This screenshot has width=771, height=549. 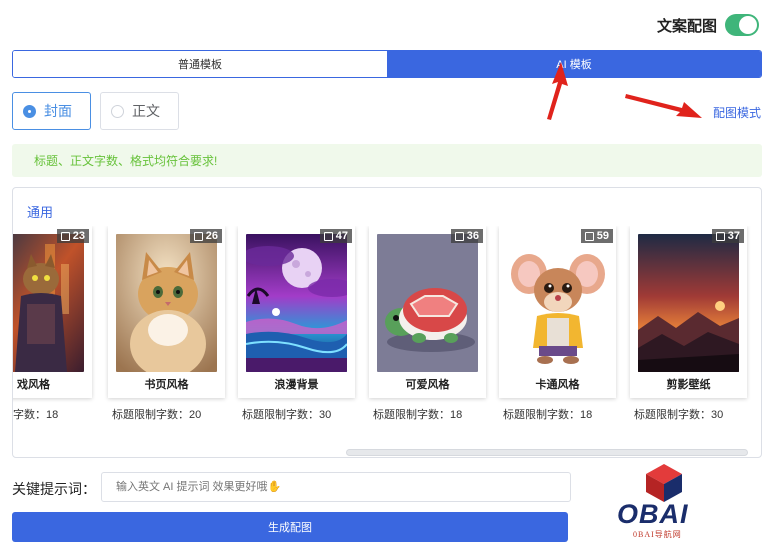 I want to click on usage-count-badge: 37, so click(x=727, y=236).